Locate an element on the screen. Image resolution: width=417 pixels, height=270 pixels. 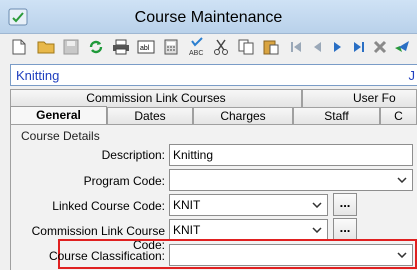
last-record-icon is located at coordinates (359, 47).